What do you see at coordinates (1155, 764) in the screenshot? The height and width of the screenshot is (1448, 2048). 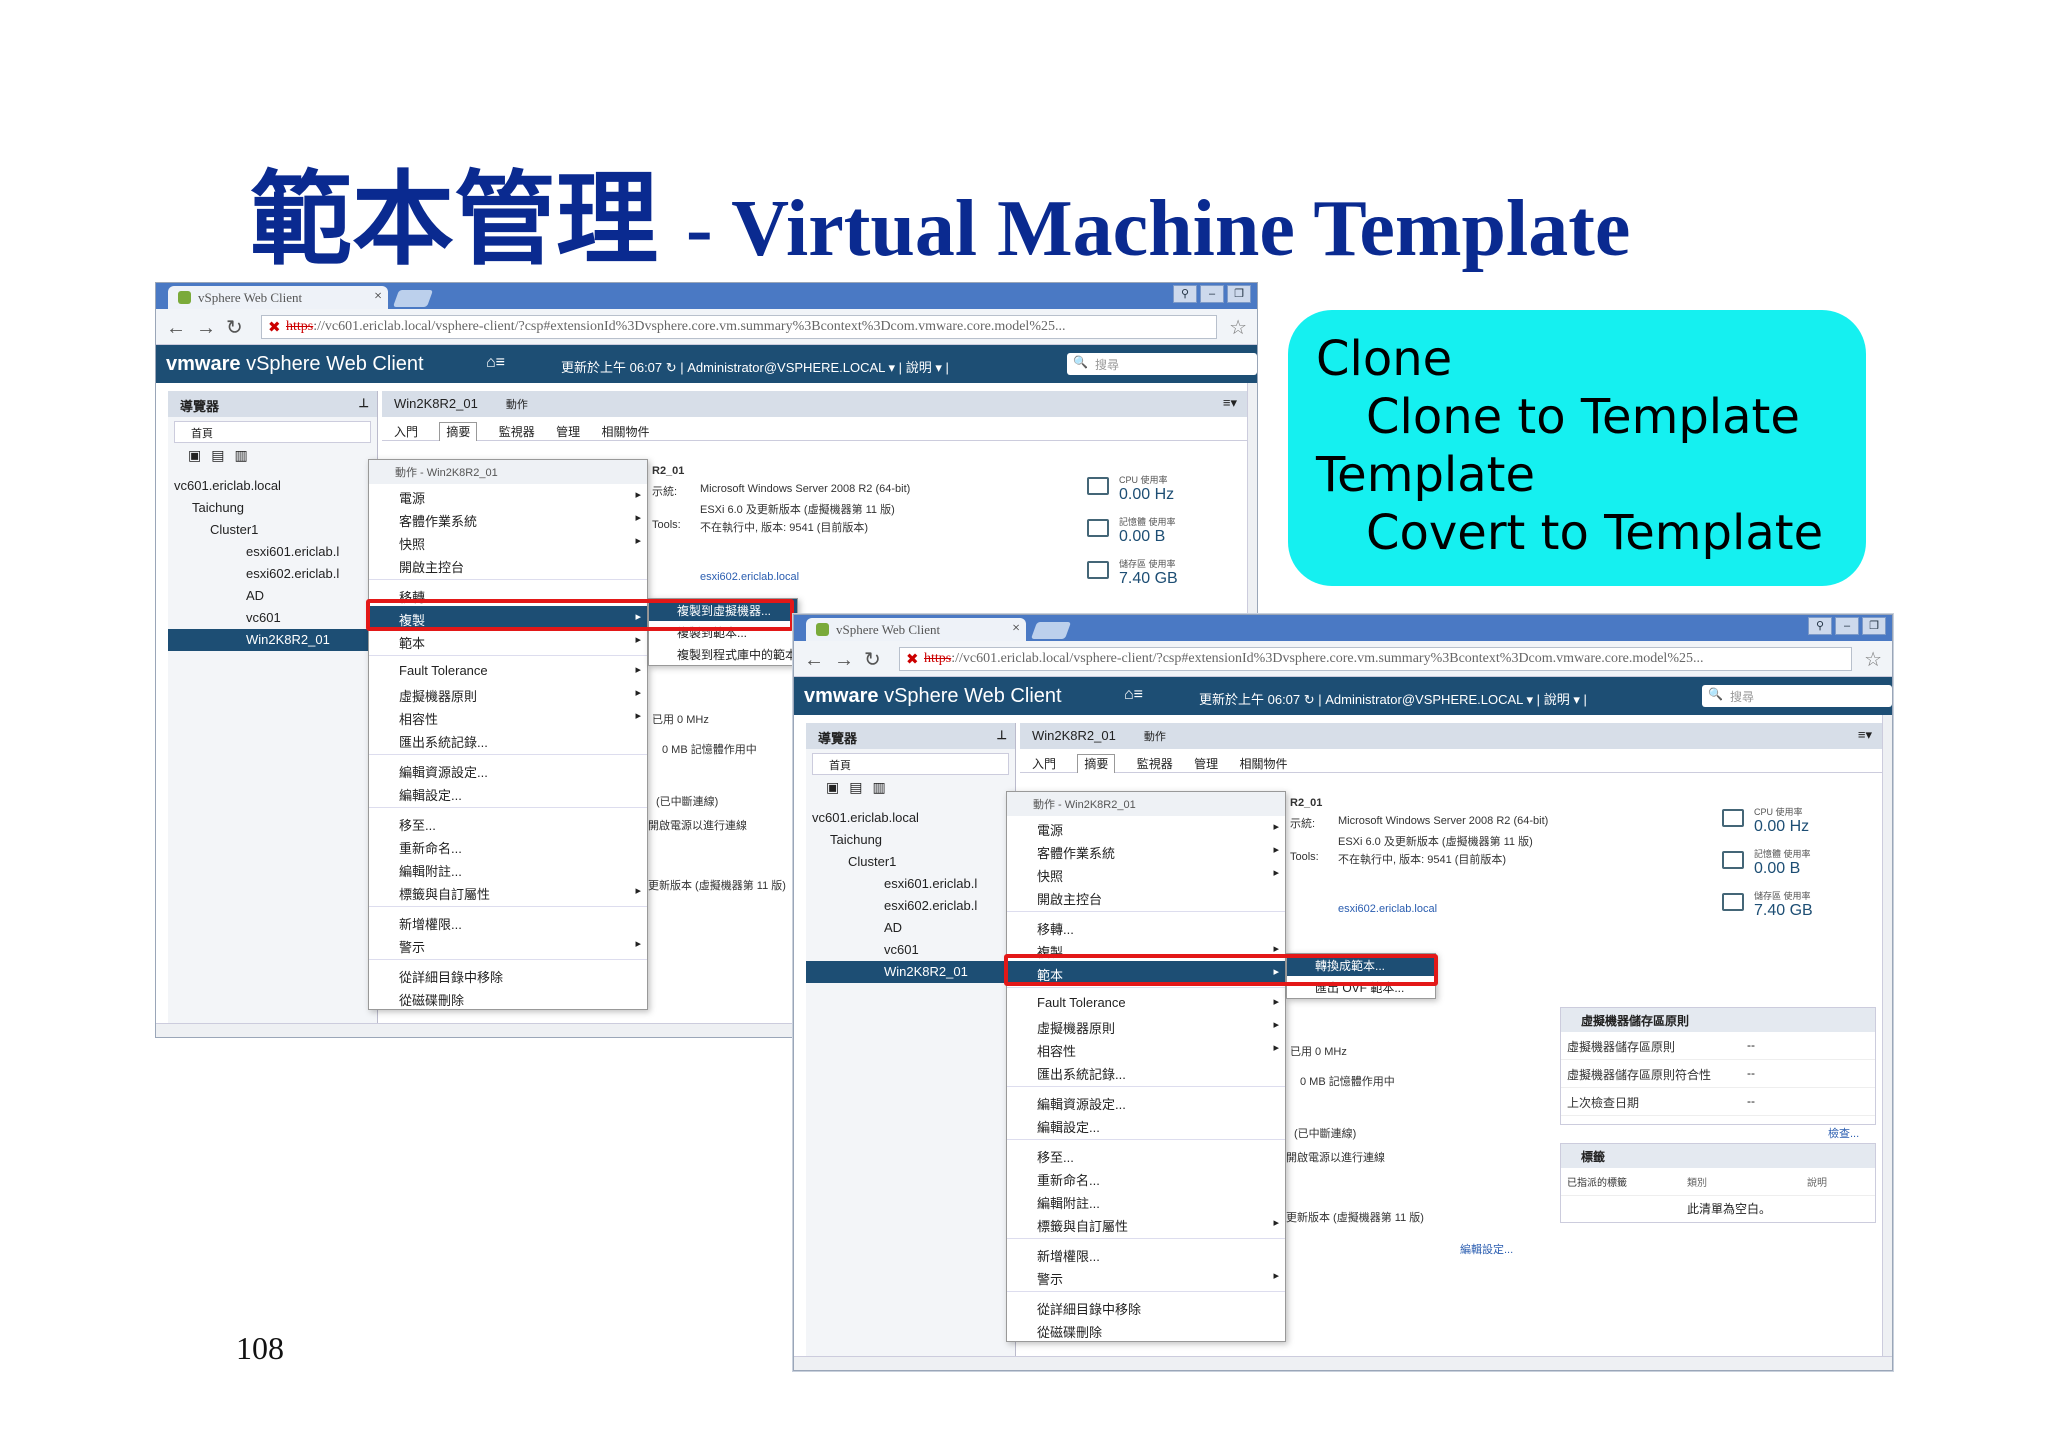 I see `tab-monitor: 監視器` at bounding box center [1155, 764].